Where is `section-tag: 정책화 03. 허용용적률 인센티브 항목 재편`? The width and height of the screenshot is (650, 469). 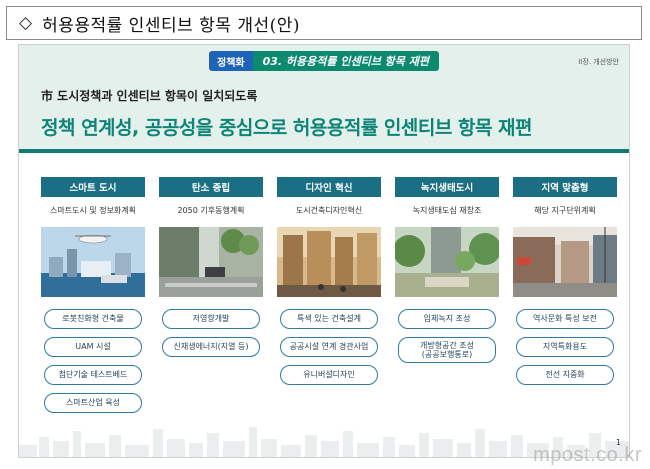 section-tag: 정책화 03. 허용용적률 인센티브 항목 재편 is located at coordinates (324, 61).